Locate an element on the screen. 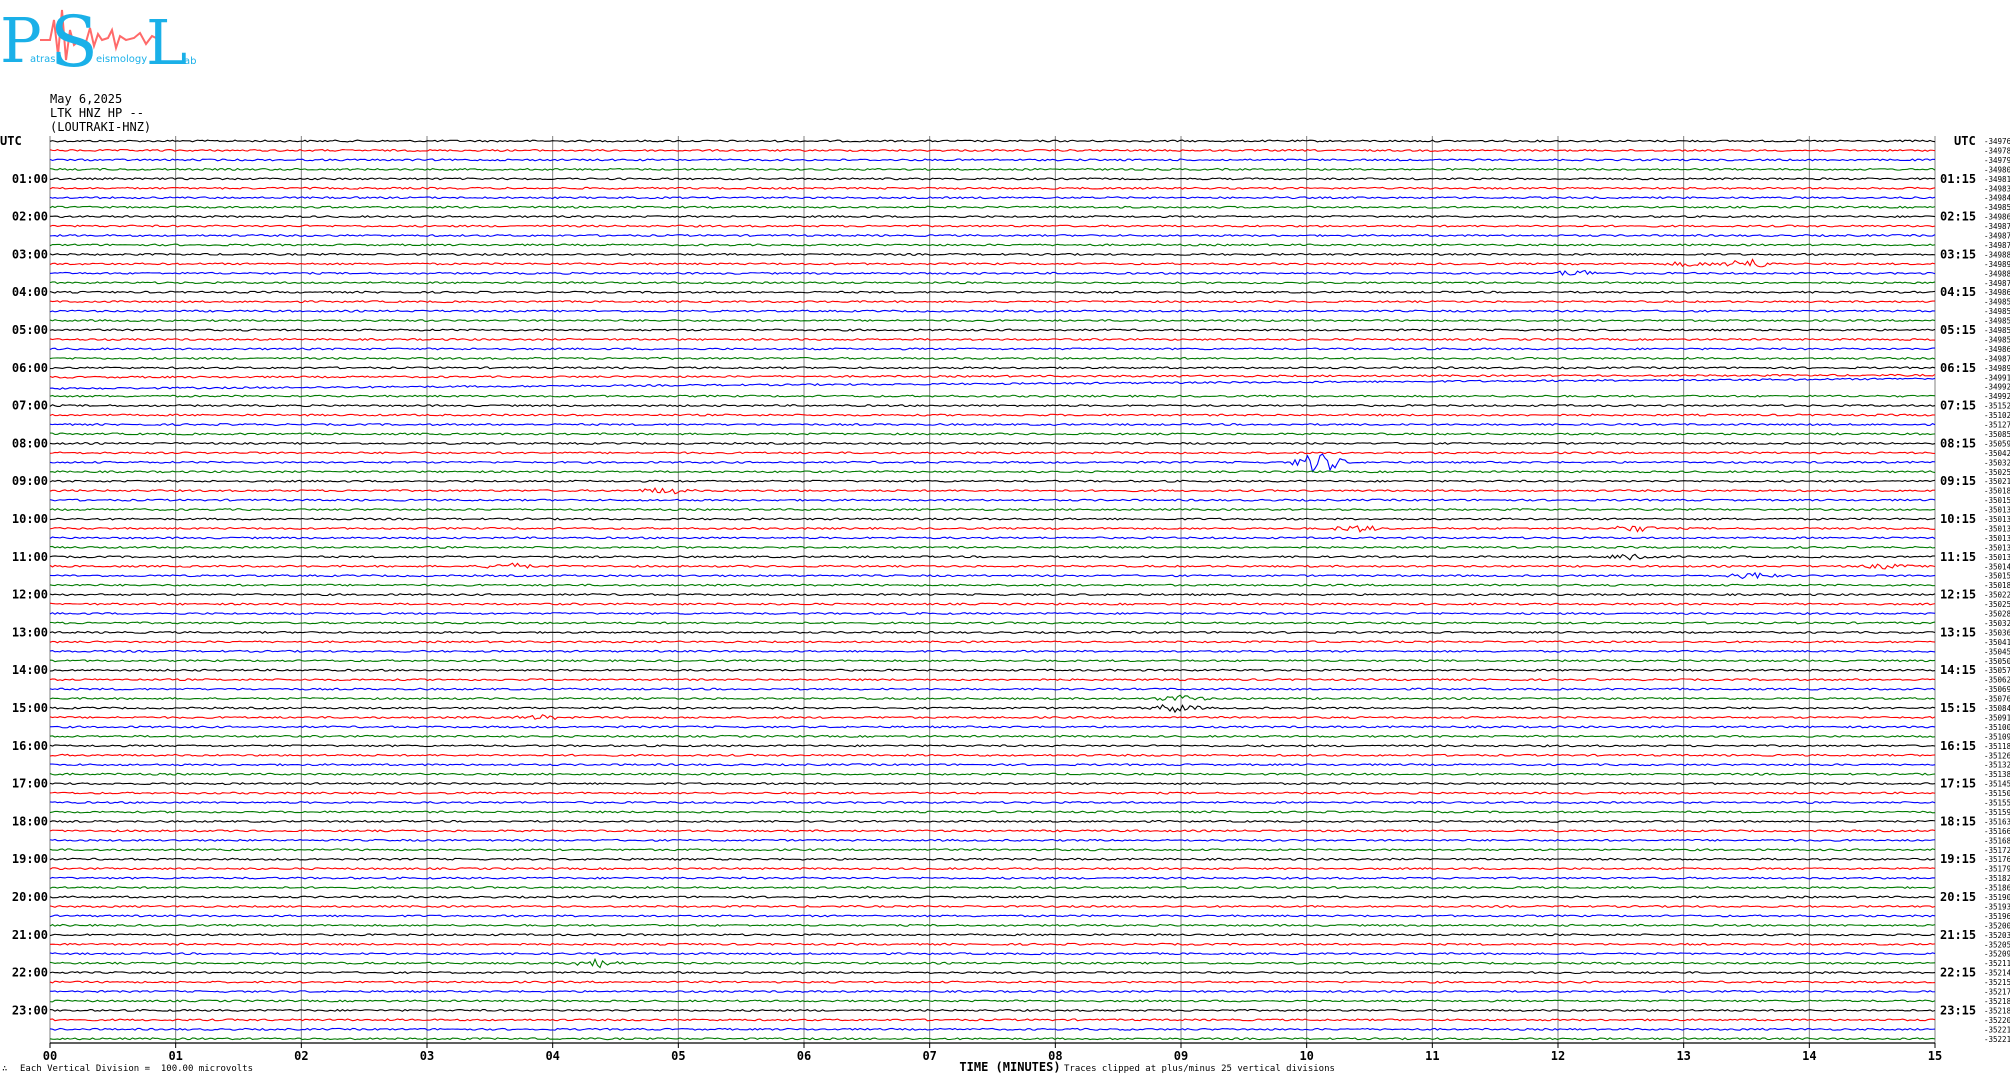 Image resolution: width=2010 pixels, height=1080 pixels. trace-offset-label: -35022 is located at coordinates (1997, 595).